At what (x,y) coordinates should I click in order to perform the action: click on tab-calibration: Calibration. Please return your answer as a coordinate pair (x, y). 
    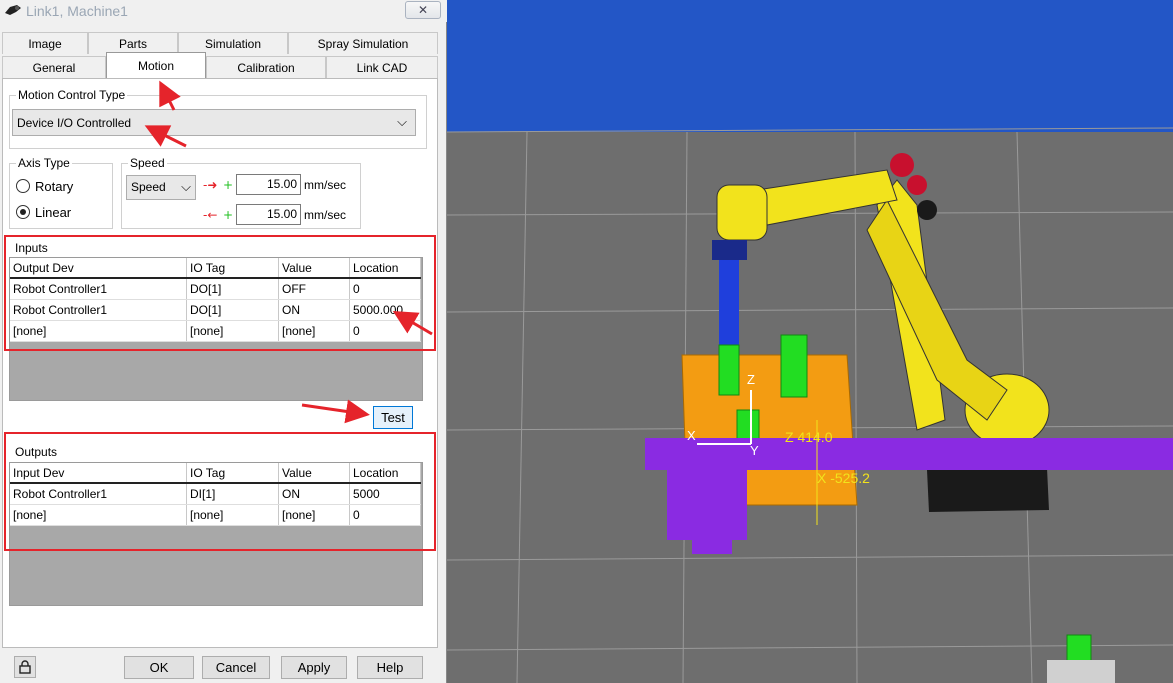
    Looking at the image, I should click on (266, 67).